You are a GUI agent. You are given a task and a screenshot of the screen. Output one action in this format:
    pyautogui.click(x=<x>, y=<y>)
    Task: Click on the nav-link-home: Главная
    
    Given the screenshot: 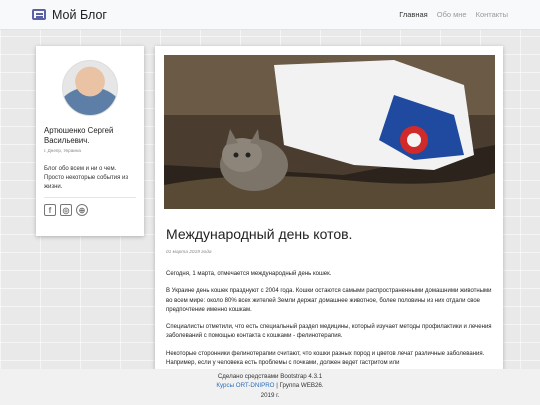 What is the action you would take?
    pyautogui.click(x=413, y=14)
    